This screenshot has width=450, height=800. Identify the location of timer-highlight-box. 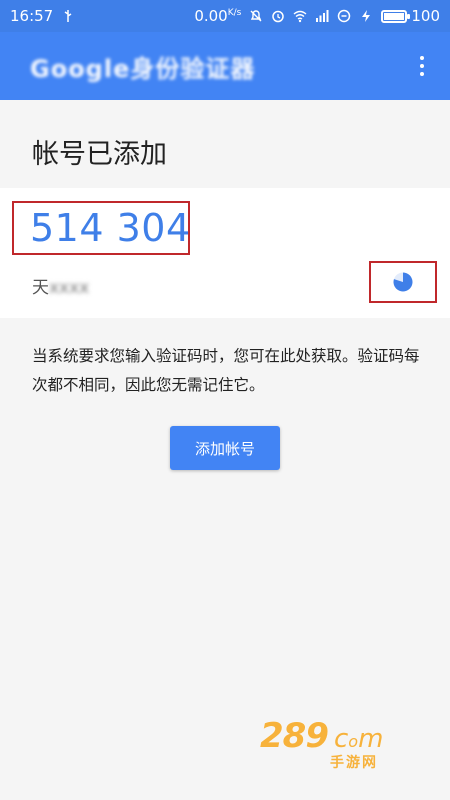
(403, 282).